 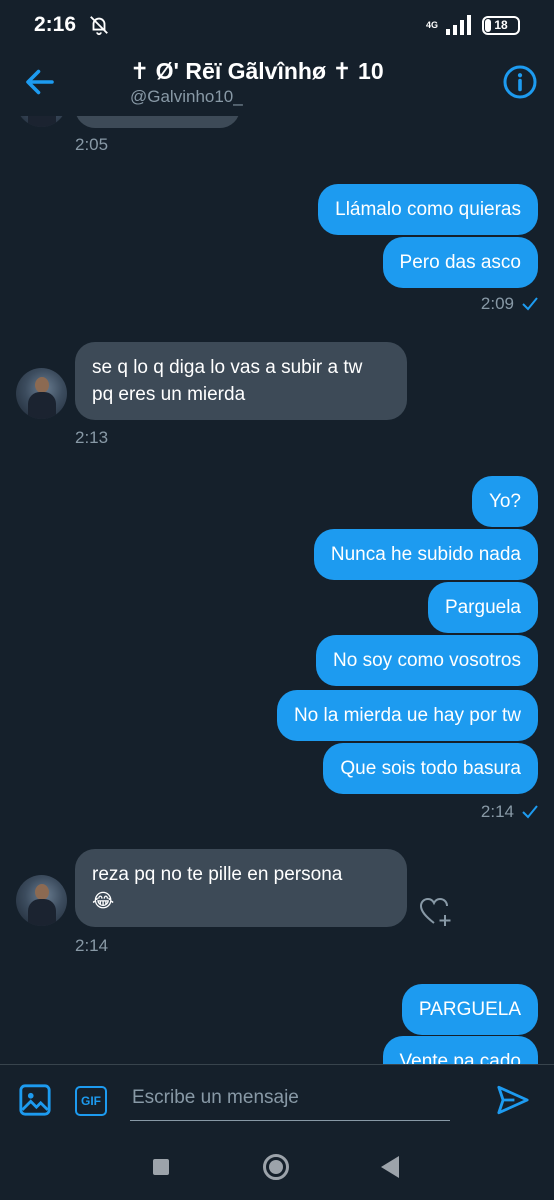 What do you see at coordinates (390, 1167) in the screenshot?
I see `system-back-button` at bounding box center [390, 1167].